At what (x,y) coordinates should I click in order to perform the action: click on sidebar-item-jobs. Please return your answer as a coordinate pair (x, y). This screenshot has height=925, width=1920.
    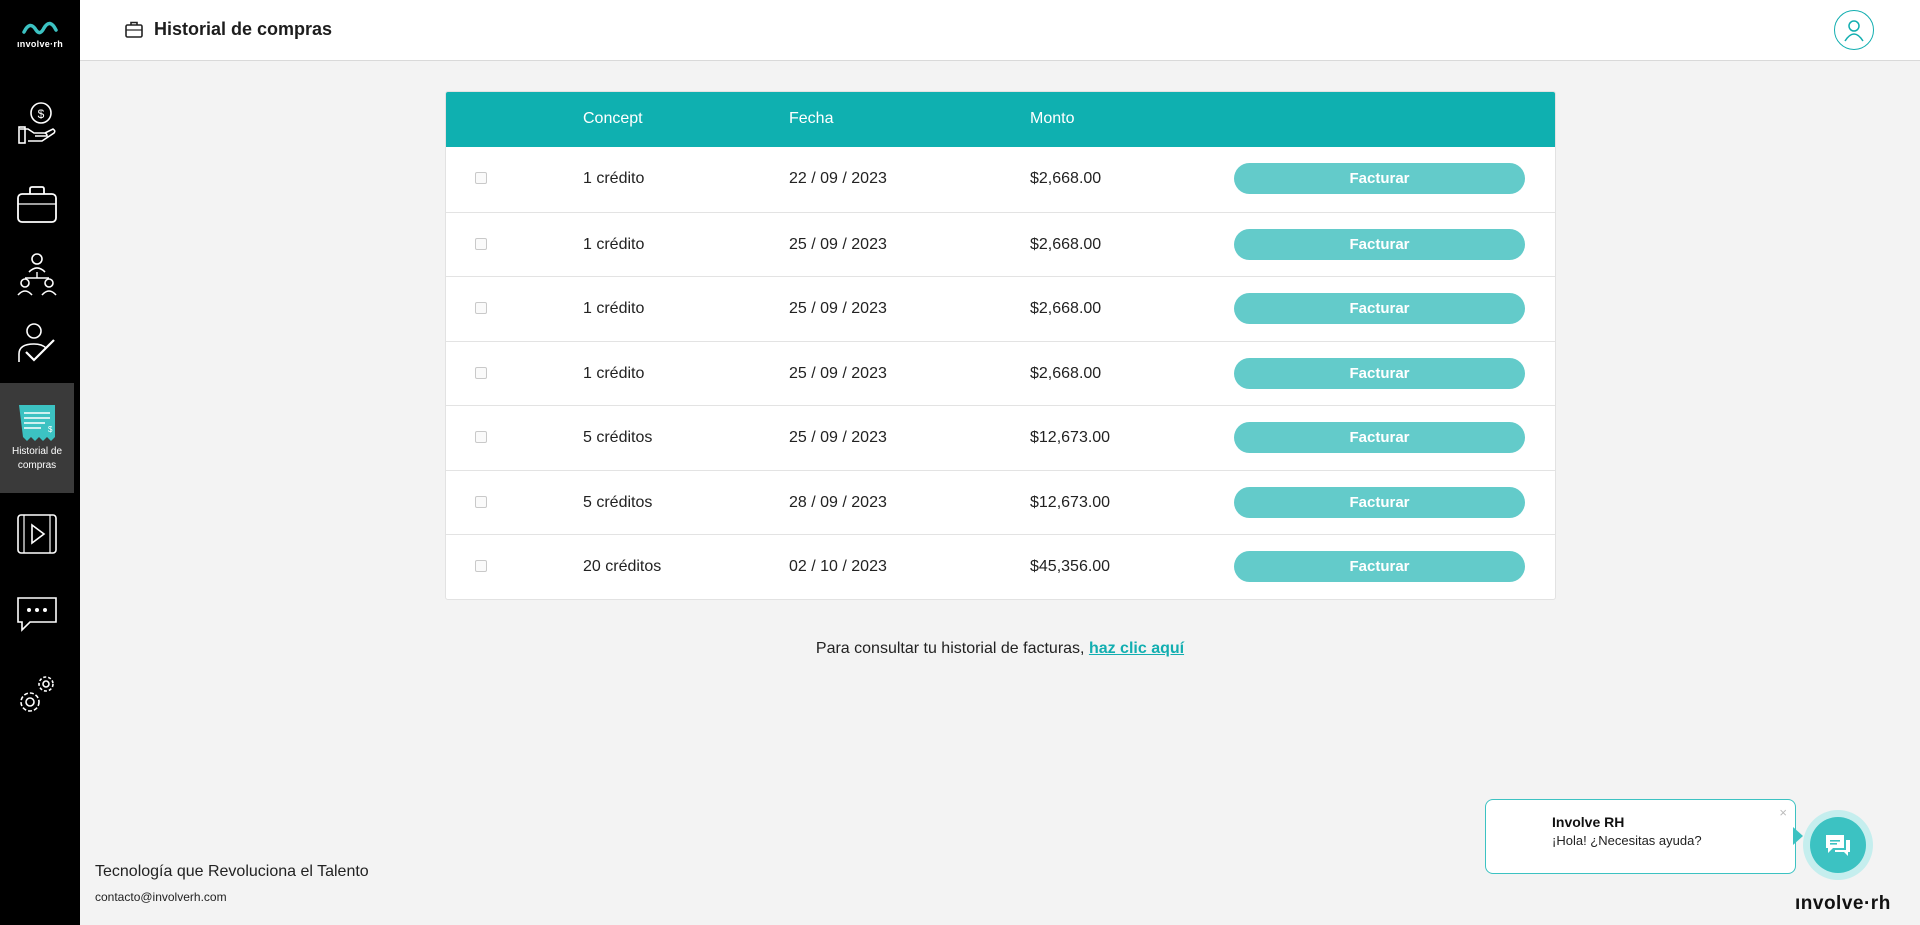
    Looking at the image, I should click on (37, 204).